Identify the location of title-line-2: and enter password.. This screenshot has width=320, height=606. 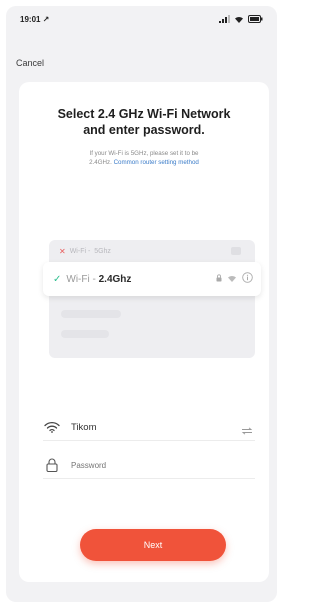
(144, 130).